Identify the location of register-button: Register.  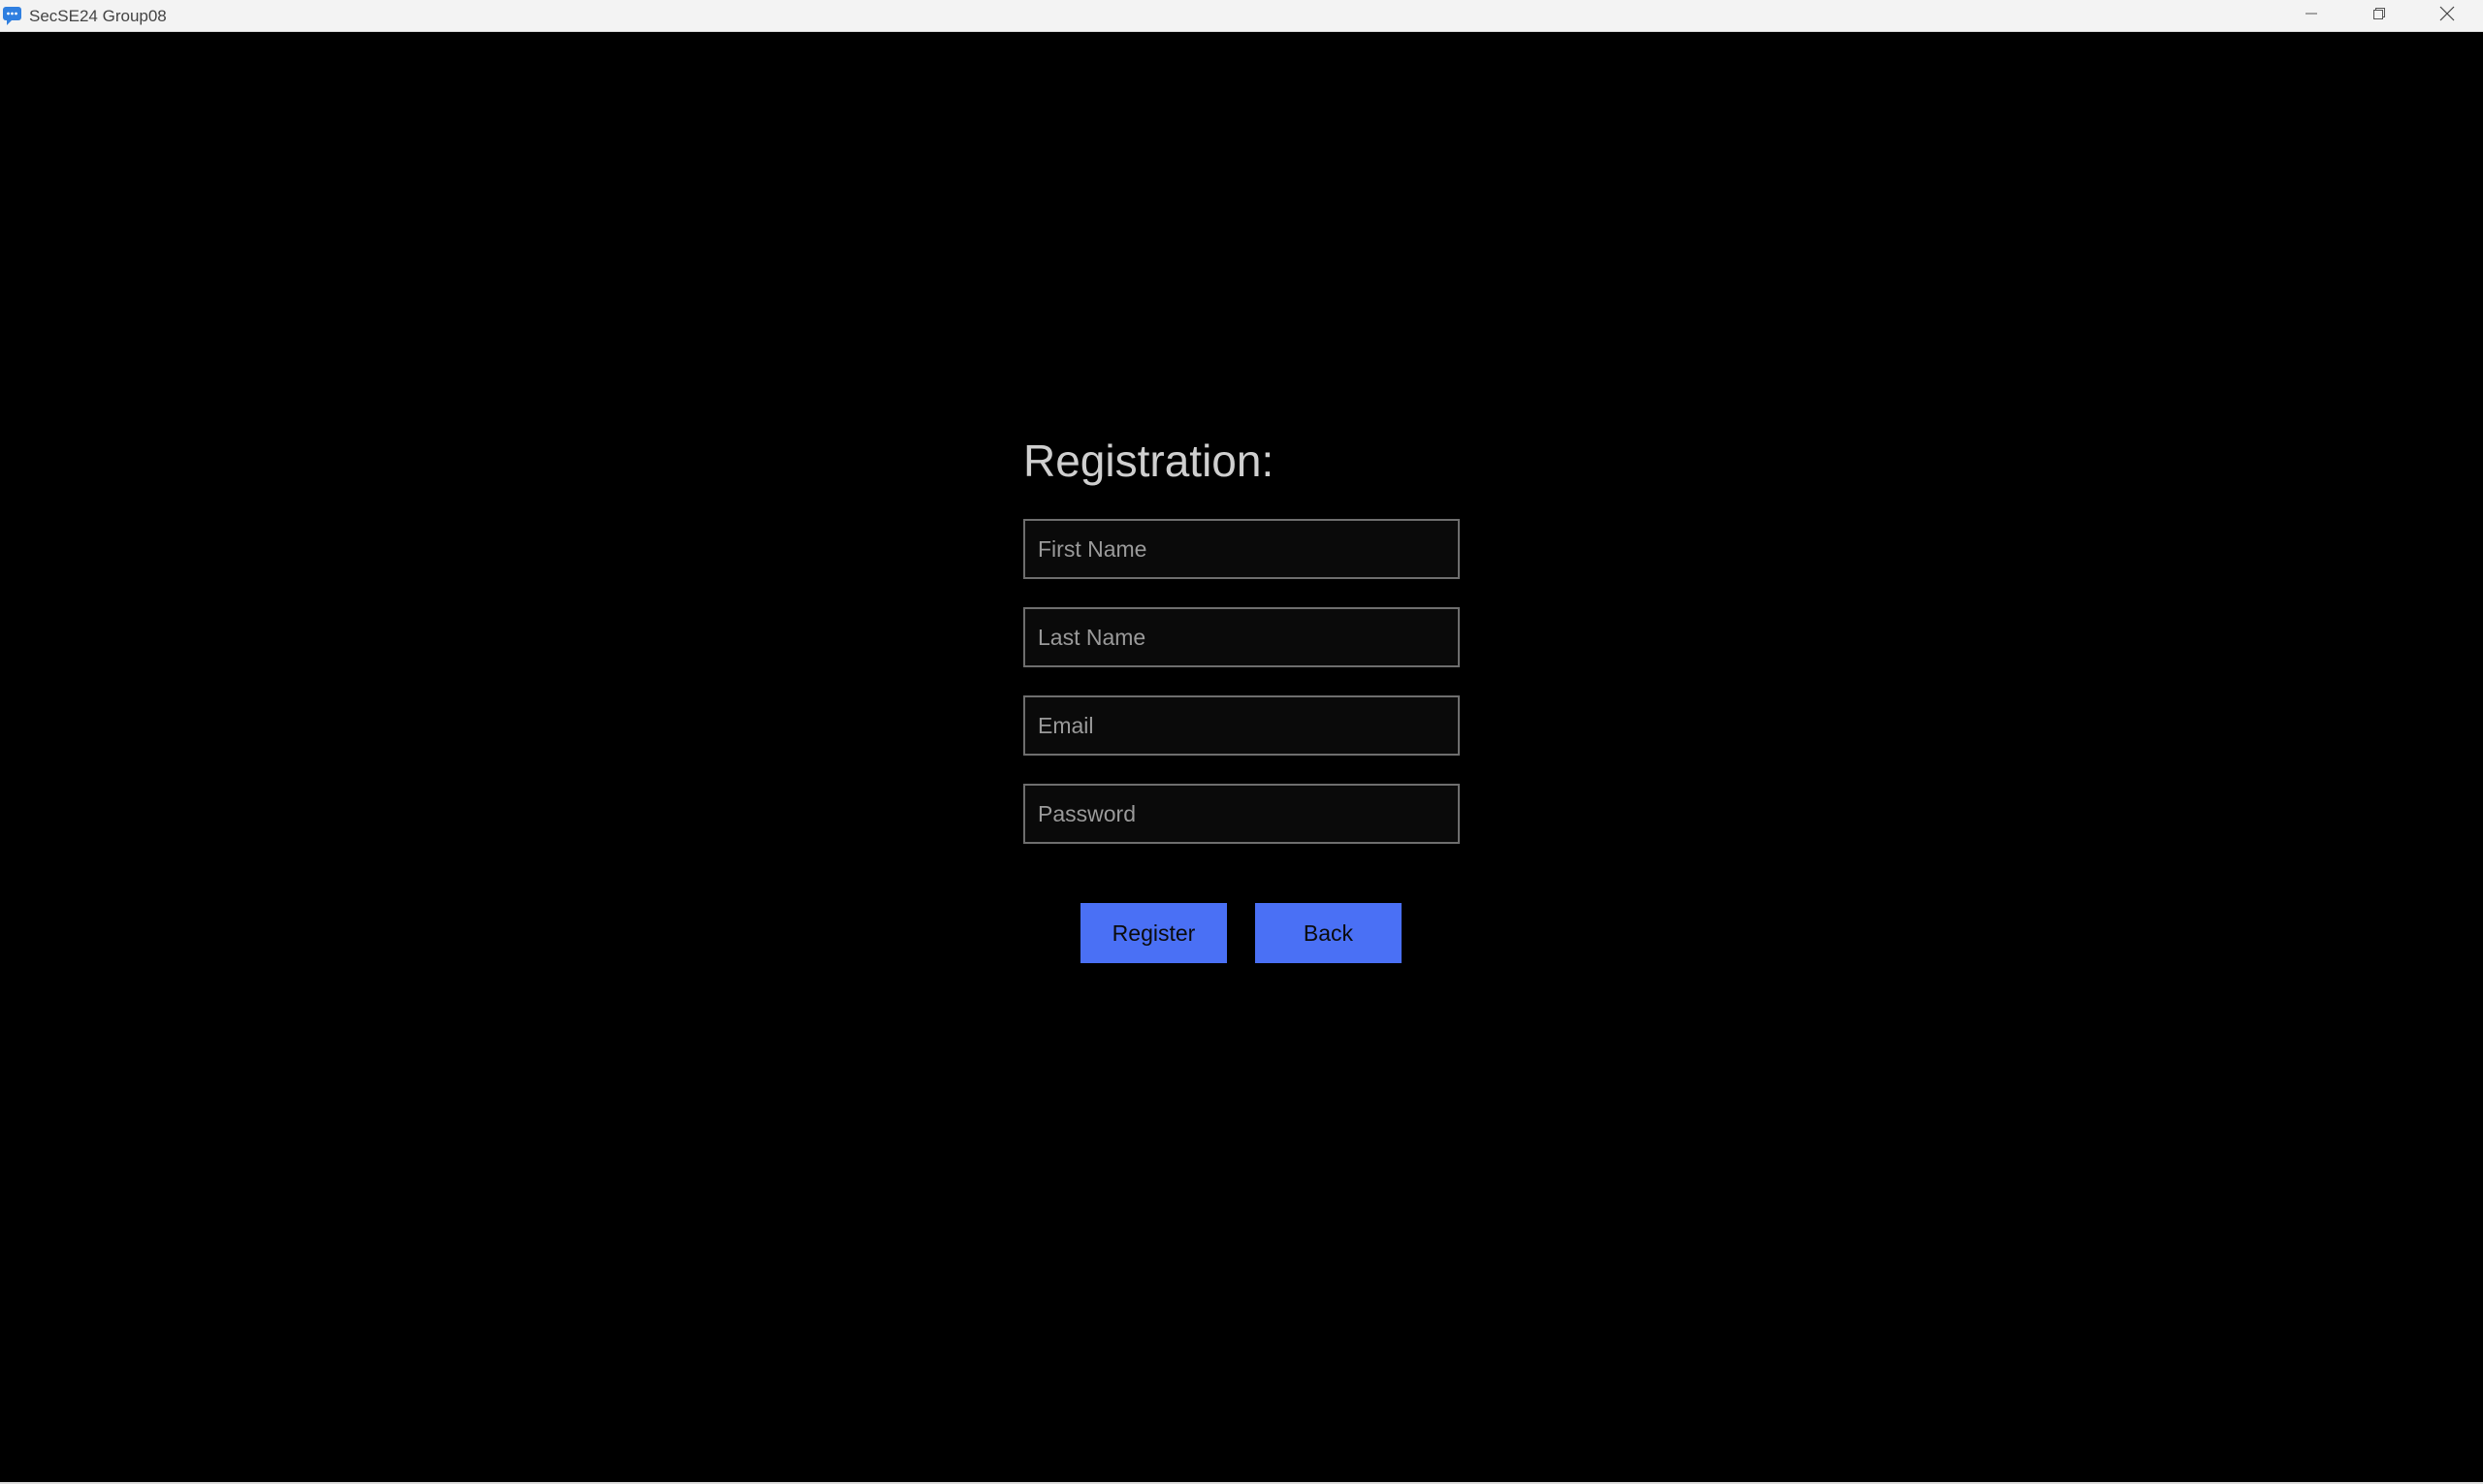
(1153, 933).